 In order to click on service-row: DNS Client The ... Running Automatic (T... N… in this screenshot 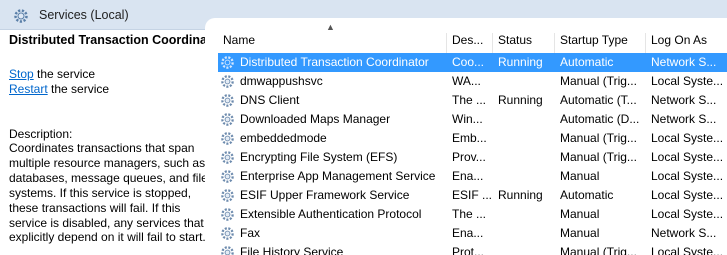, I will do `click(472, 100)`.